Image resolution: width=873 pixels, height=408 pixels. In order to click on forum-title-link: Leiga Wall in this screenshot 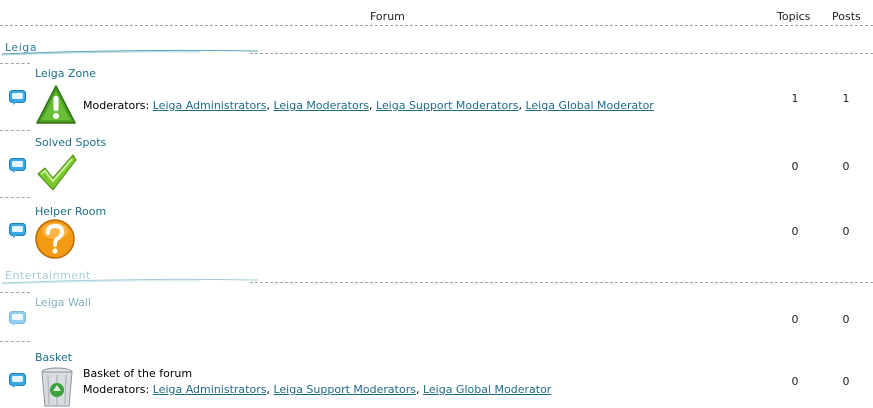, I will do `click(63, 302)`.